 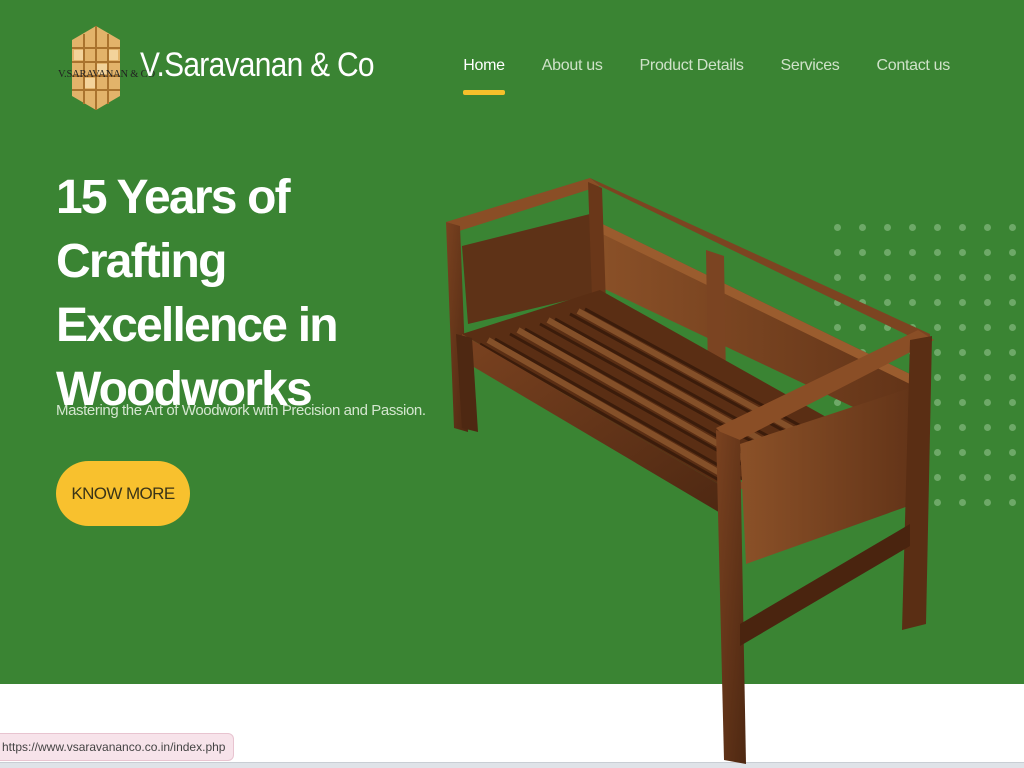 I want to click on nav-contact-us: Contact us, so click(x=914, y=76).